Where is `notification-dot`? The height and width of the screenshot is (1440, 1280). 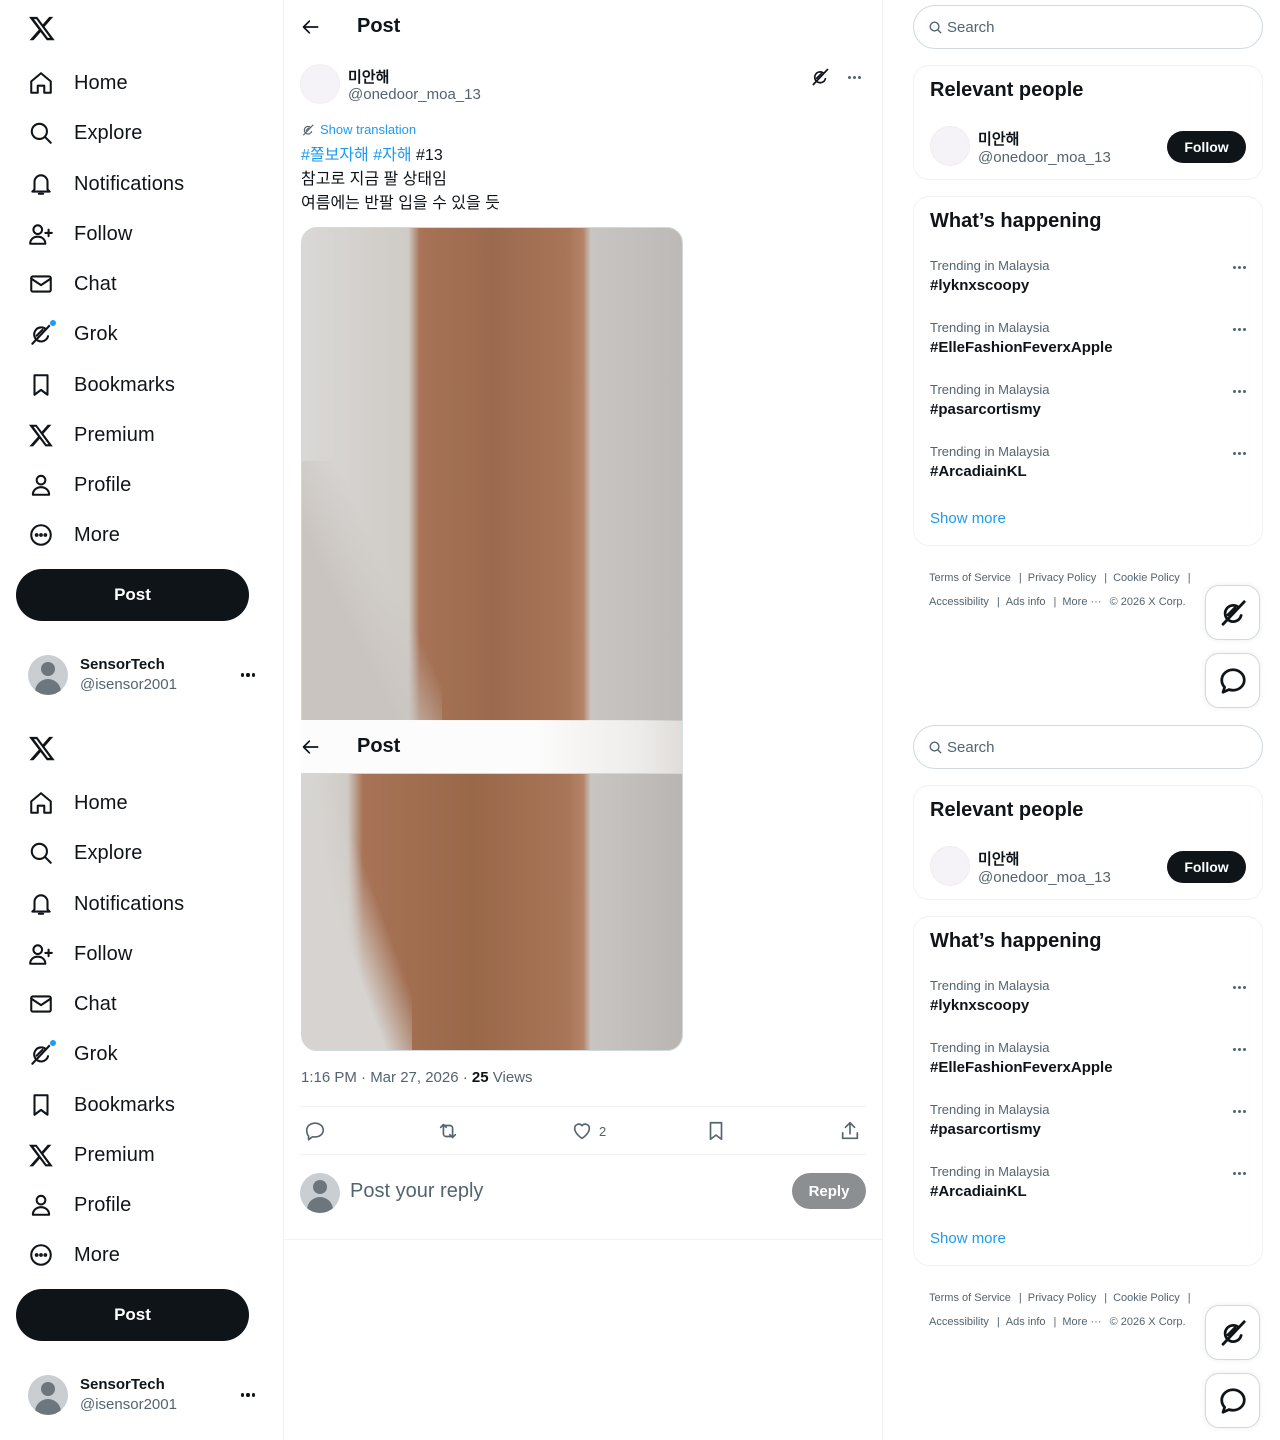 notification-dot is located at coordinates (53, 323).